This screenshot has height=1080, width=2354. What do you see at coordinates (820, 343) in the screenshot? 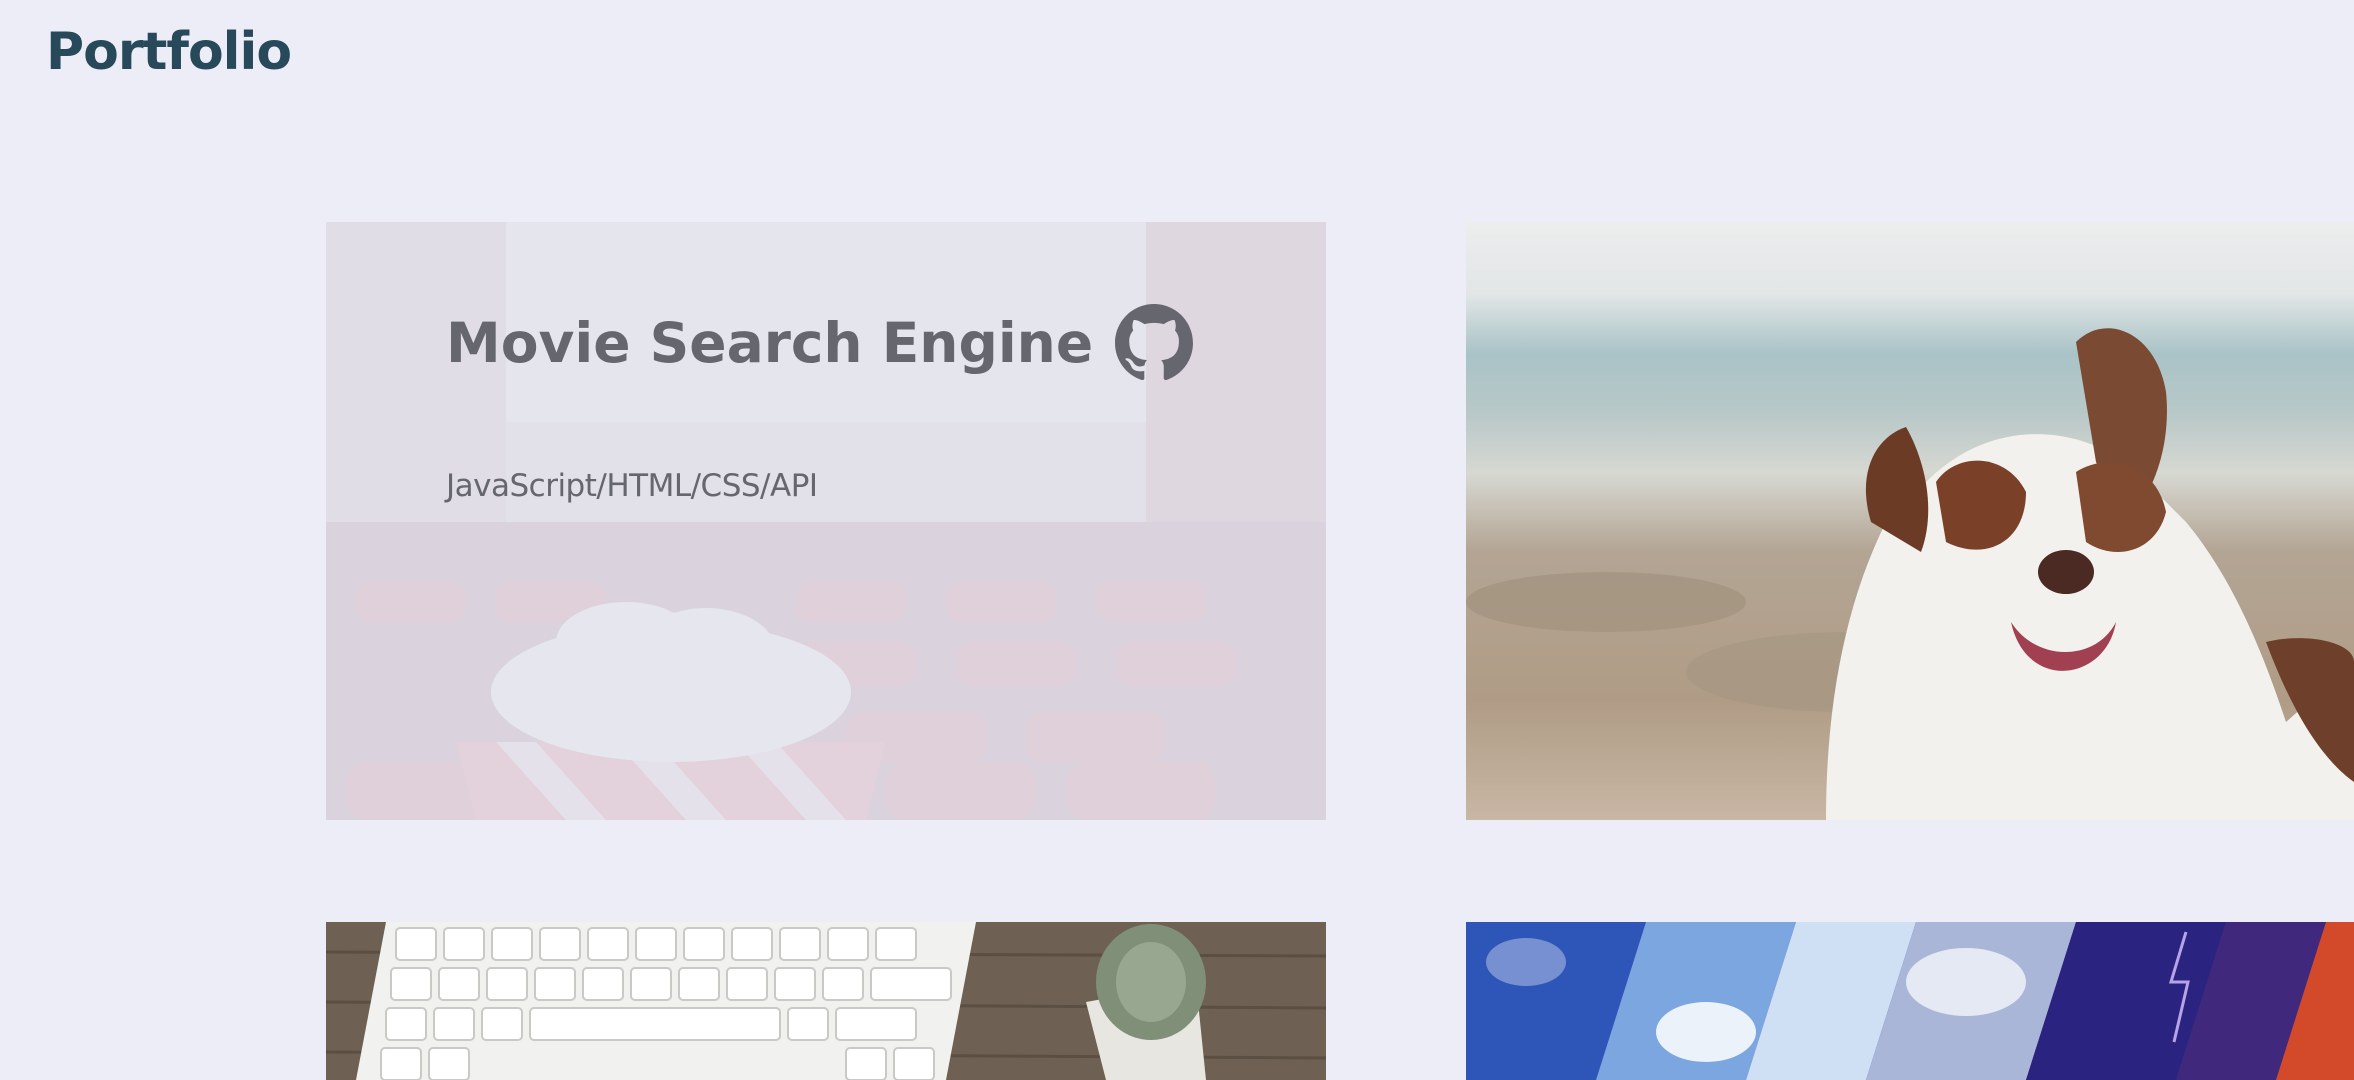
I see `project-title: Movie Search Engine` at bounding box center [820, 343].